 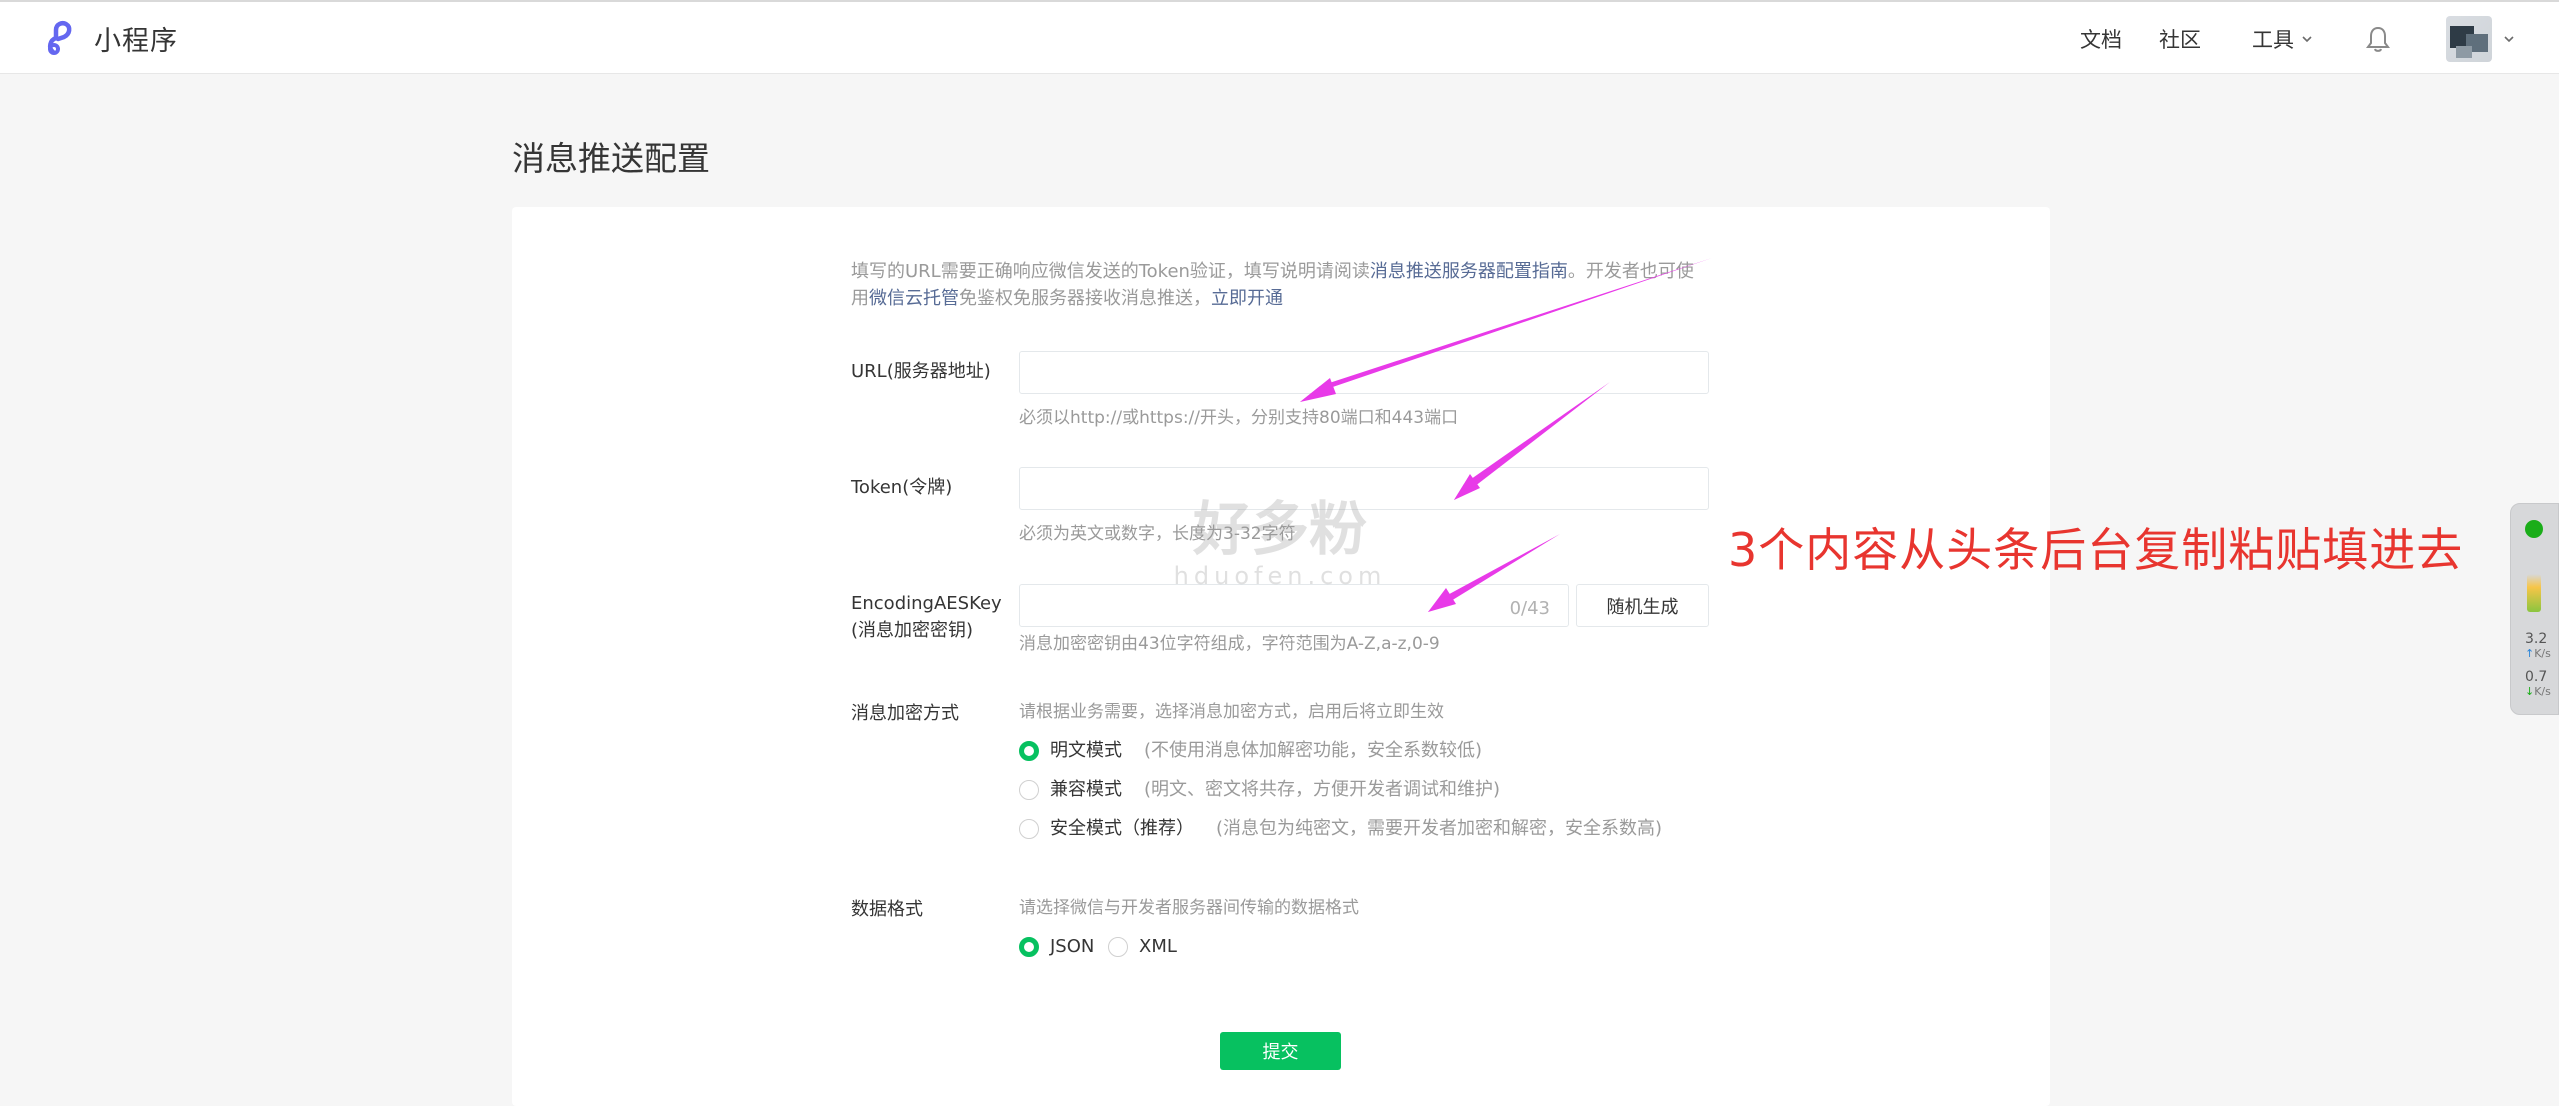 What do you see at coordinates (1157, 534) in the screenshot?
I see `token-hint: 必须为英文或数字，长度为3-32字符` at bounding box center [1157, 534].